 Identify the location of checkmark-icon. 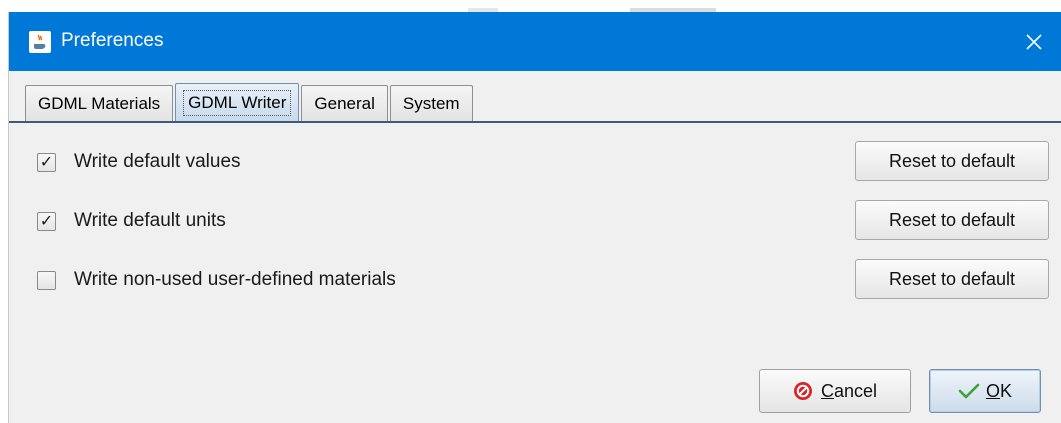
(969, 391).